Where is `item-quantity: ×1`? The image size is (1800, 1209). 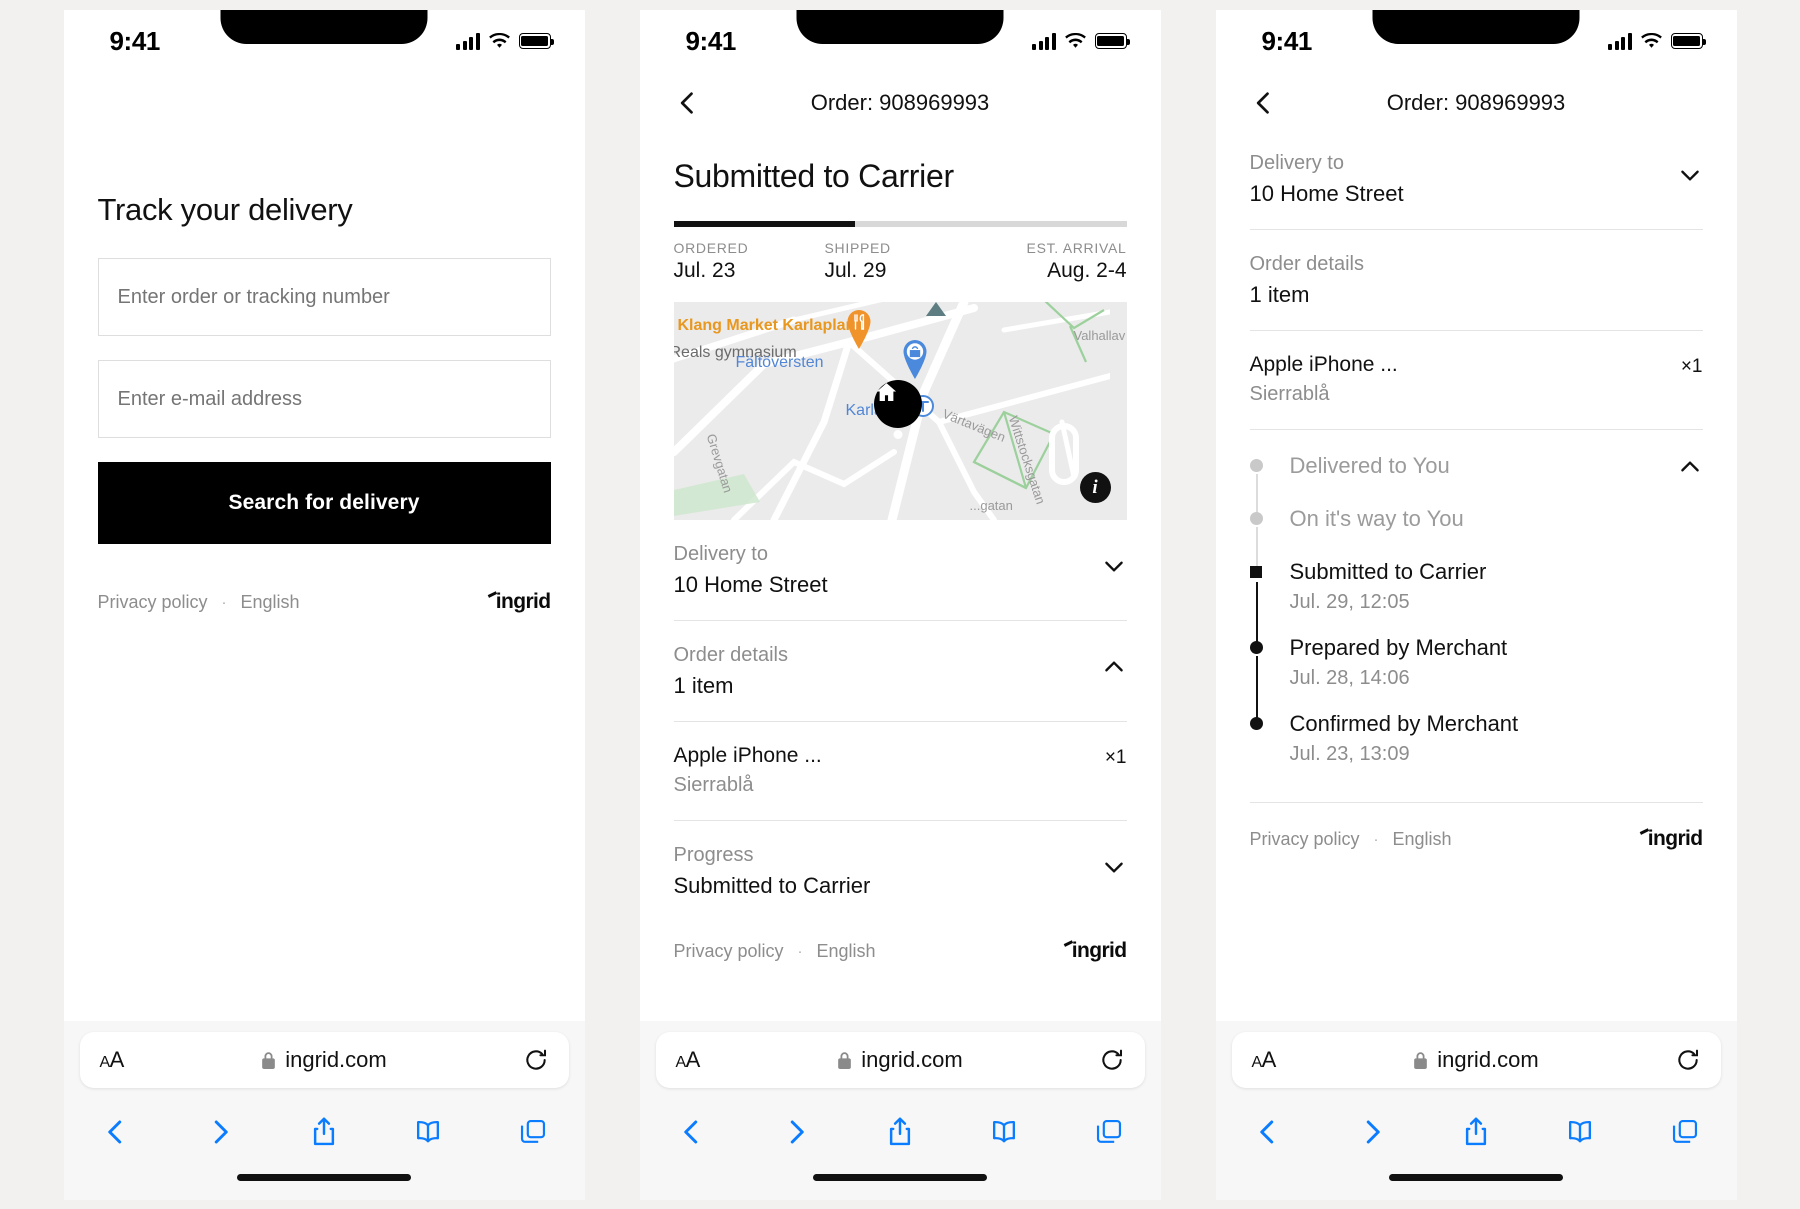
item-quantity: ×1 is located at coordinates (1691, 366).